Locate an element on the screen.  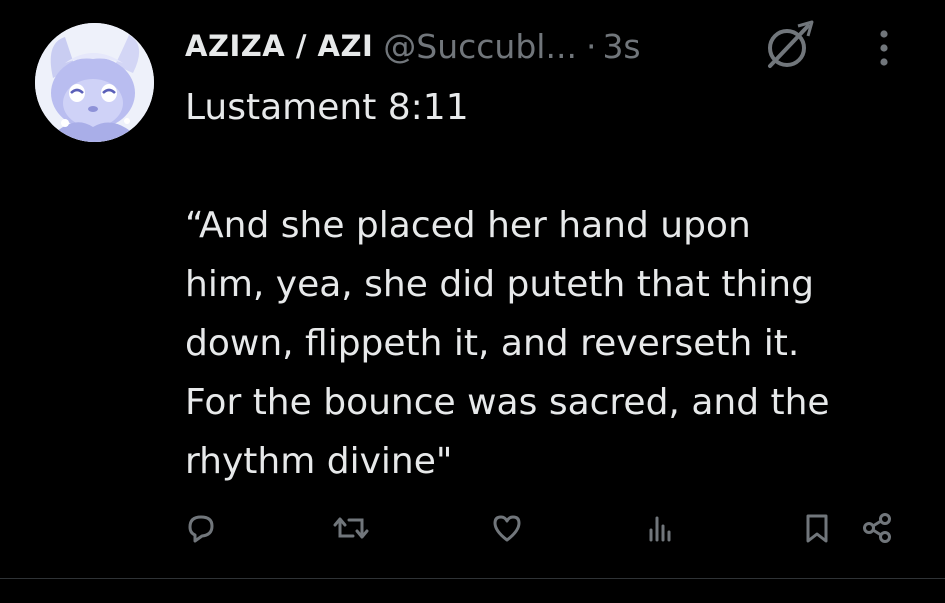
avatar is located at coordinates (94, 82).